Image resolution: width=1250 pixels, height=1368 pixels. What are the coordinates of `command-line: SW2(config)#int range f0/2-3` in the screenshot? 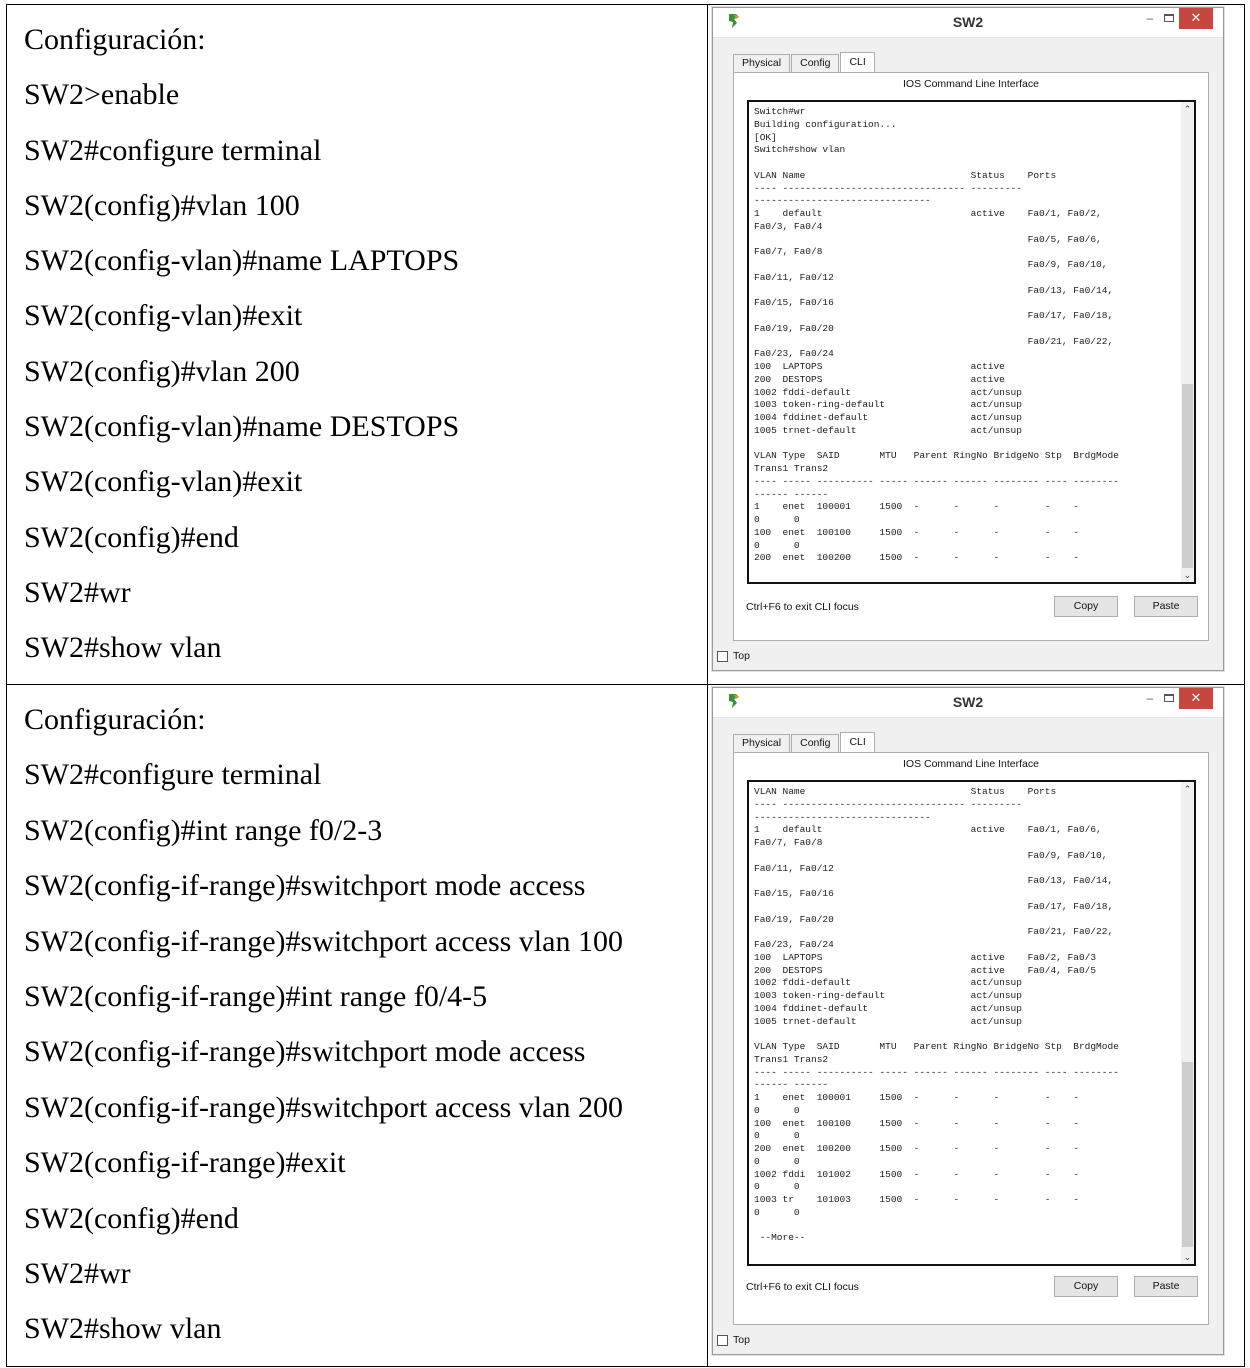 It's located at (203, 830).